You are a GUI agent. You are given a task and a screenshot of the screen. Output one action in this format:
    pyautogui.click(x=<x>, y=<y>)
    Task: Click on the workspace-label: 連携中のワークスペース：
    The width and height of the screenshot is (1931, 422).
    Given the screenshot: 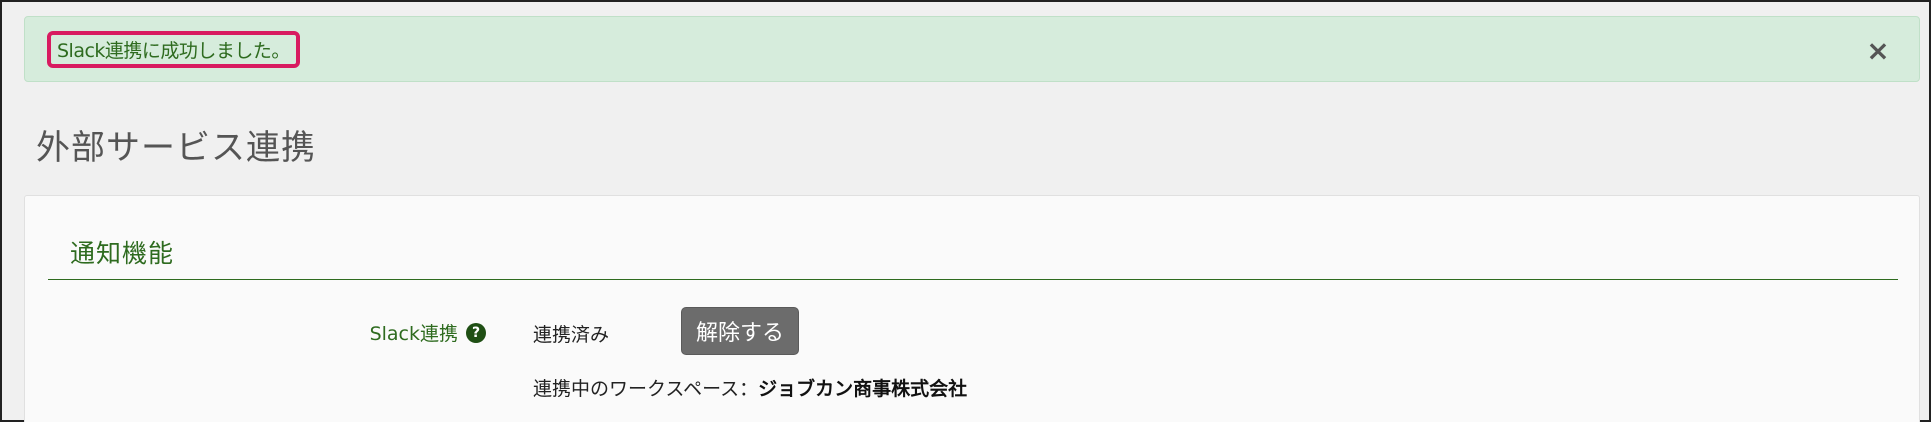 What is the action you would take?
    pyautogui.click(x=646, y=389)
    